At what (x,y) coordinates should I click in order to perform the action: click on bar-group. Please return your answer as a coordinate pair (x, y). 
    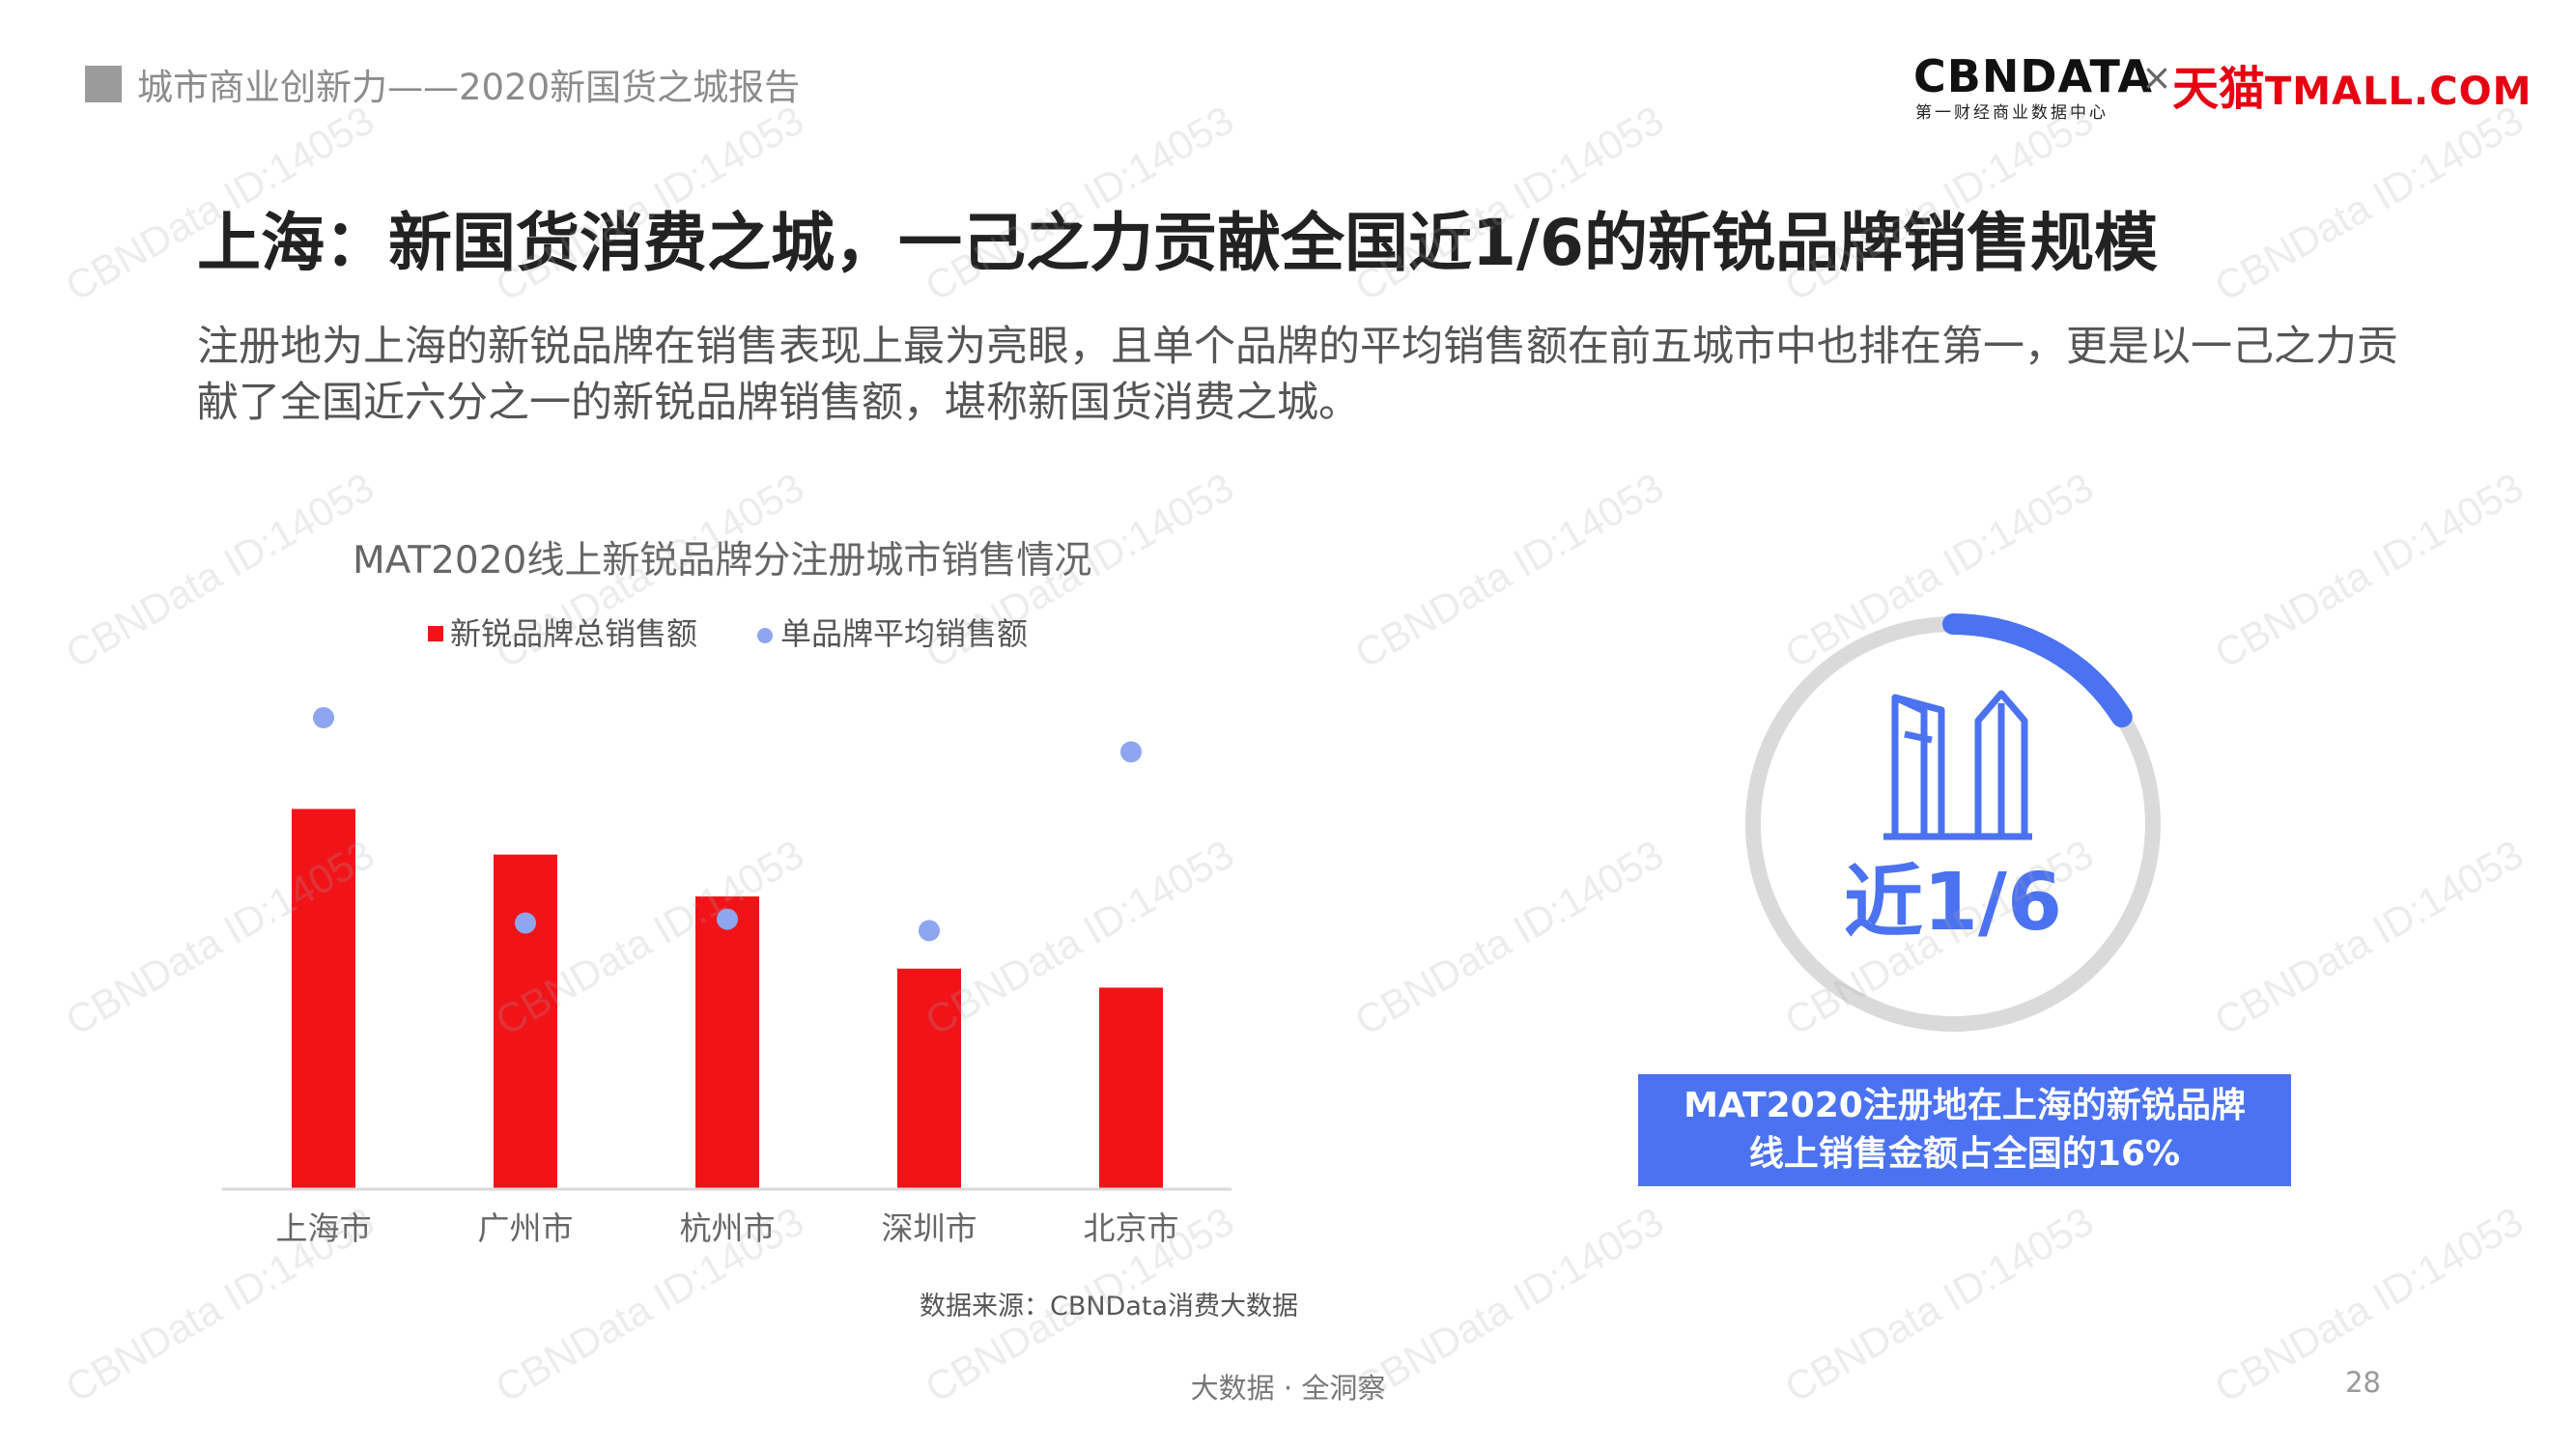
    Looking at the image, I should click on (727, 999).